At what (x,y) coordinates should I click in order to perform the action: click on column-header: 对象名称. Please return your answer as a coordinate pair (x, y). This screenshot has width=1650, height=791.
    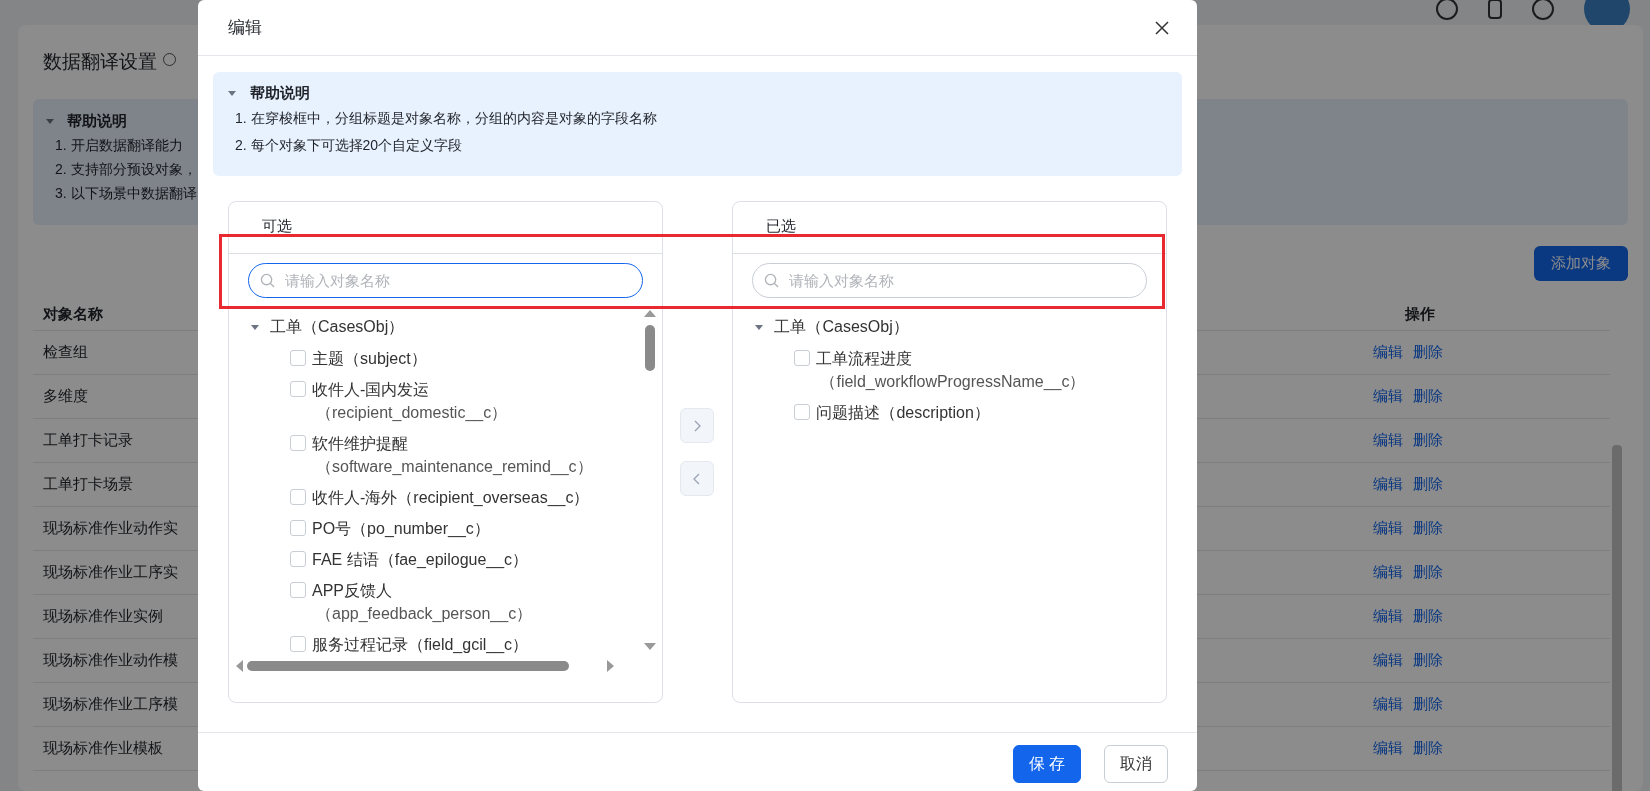
    Looking at the image, I should click on (73, 314).